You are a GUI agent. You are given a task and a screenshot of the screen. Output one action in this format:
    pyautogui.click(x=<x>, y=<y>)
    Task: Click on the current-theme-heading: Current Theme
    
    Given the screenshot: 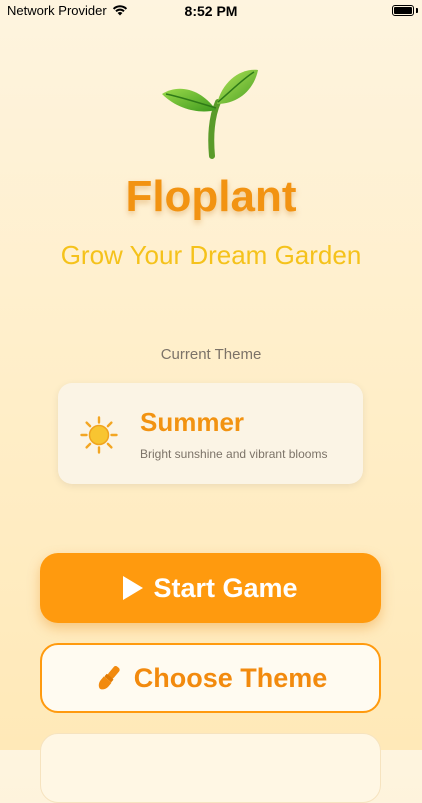 What is the action you would take?
    pyautogui.click(x=211, y=354)
    